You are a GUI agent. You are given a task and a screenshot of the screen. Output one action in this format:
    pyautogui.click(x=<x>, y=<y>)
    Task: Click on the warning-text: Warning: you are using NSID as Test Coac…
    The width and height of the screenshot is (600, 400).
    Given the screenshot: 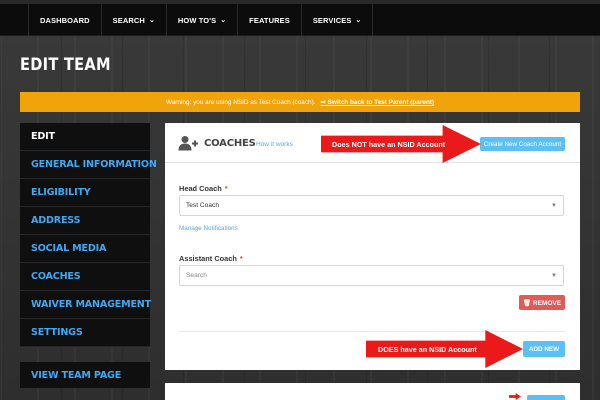 What is the action you would take?
    pyautogui.click(x=240, y=102)
    